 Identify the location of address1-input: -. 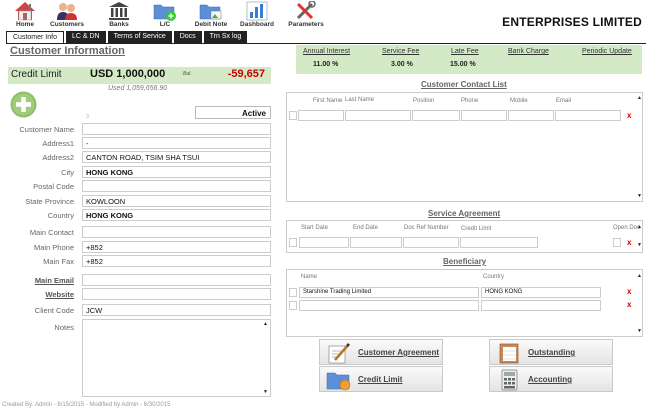
(176, 143).